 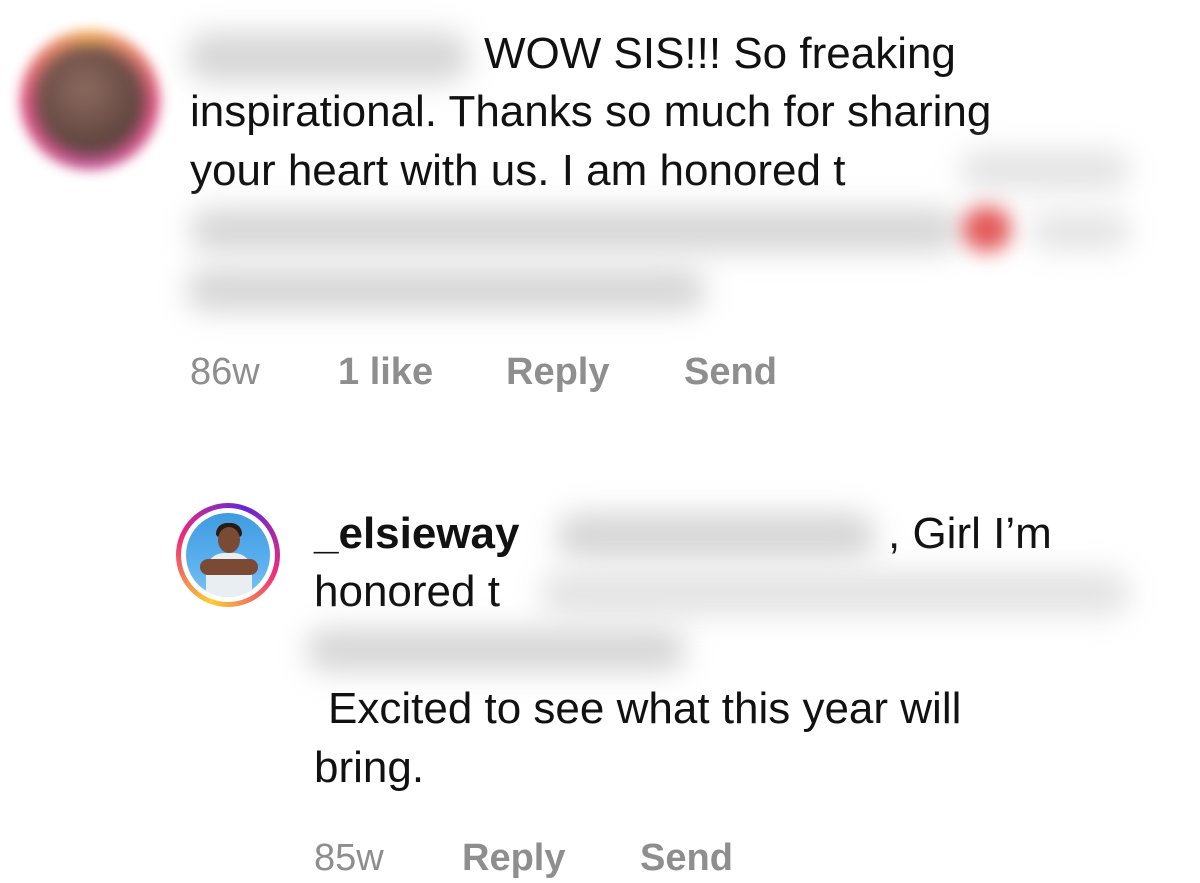 I want to click on avatar-border, so click(x=228, y=555).